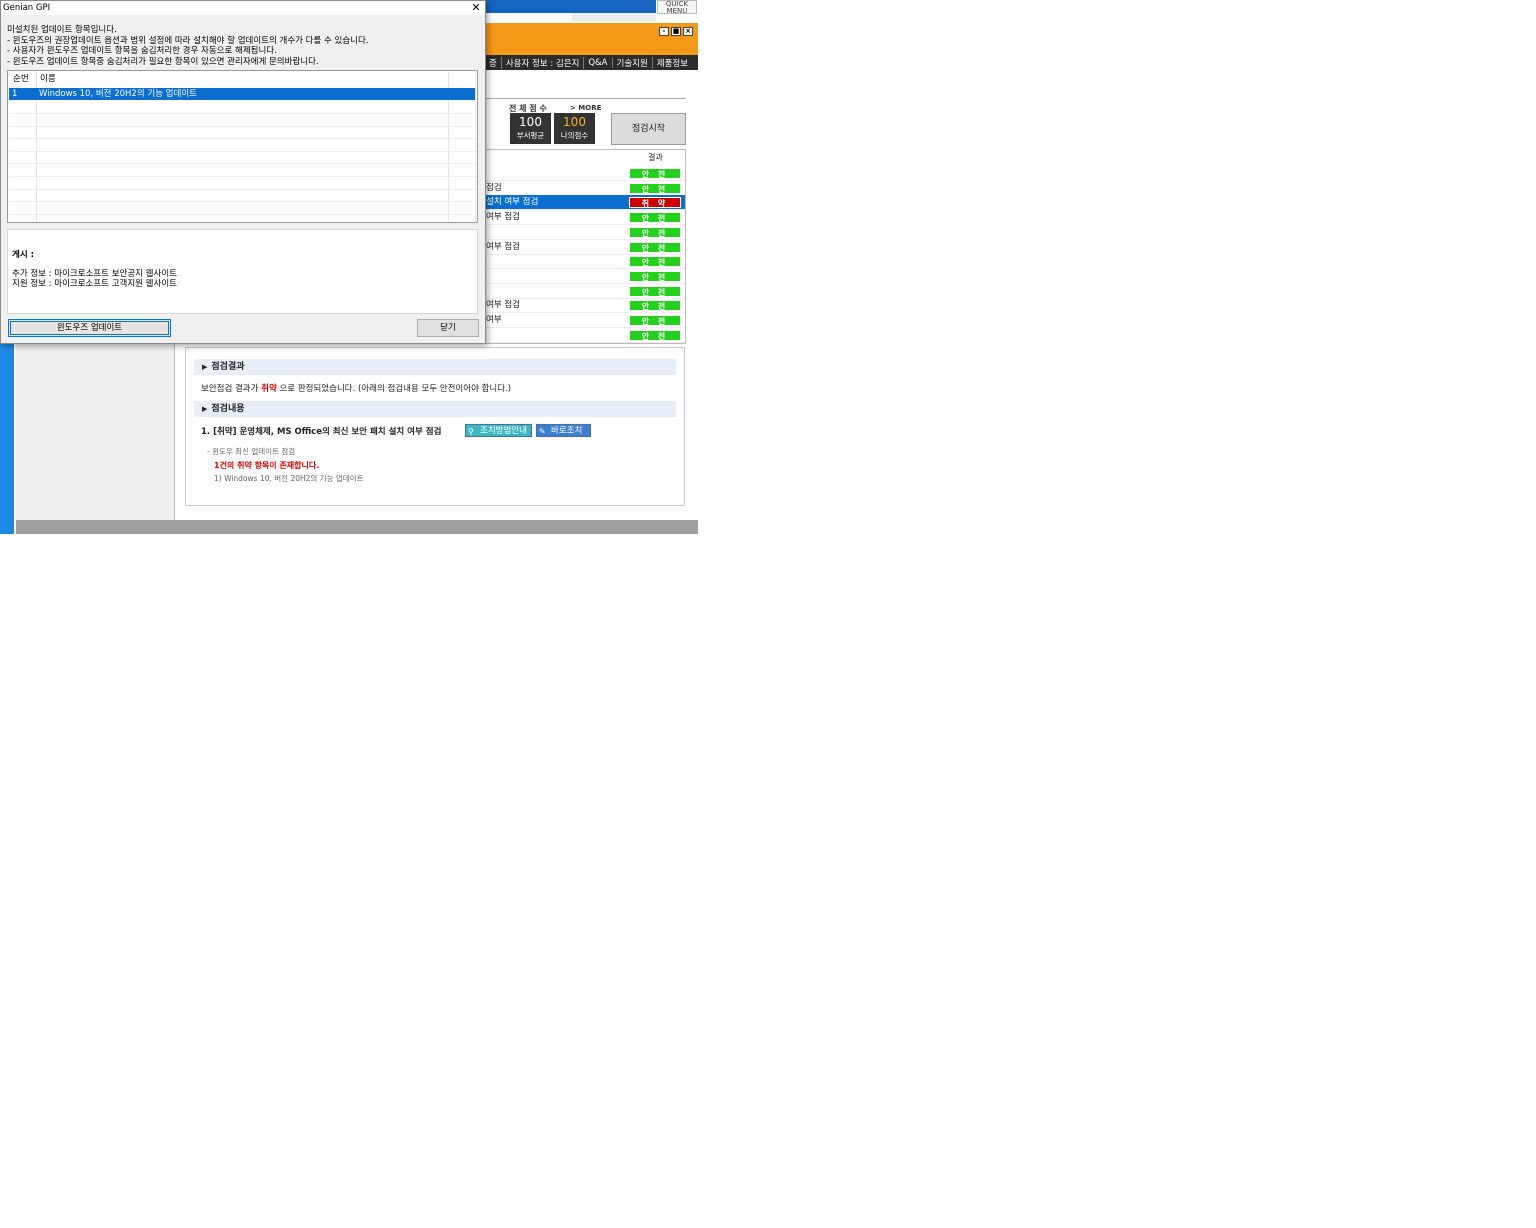  Describe the element at coordinates (648, 129) in the screenshot. I see `start-check-button: 점검시작` at that location.